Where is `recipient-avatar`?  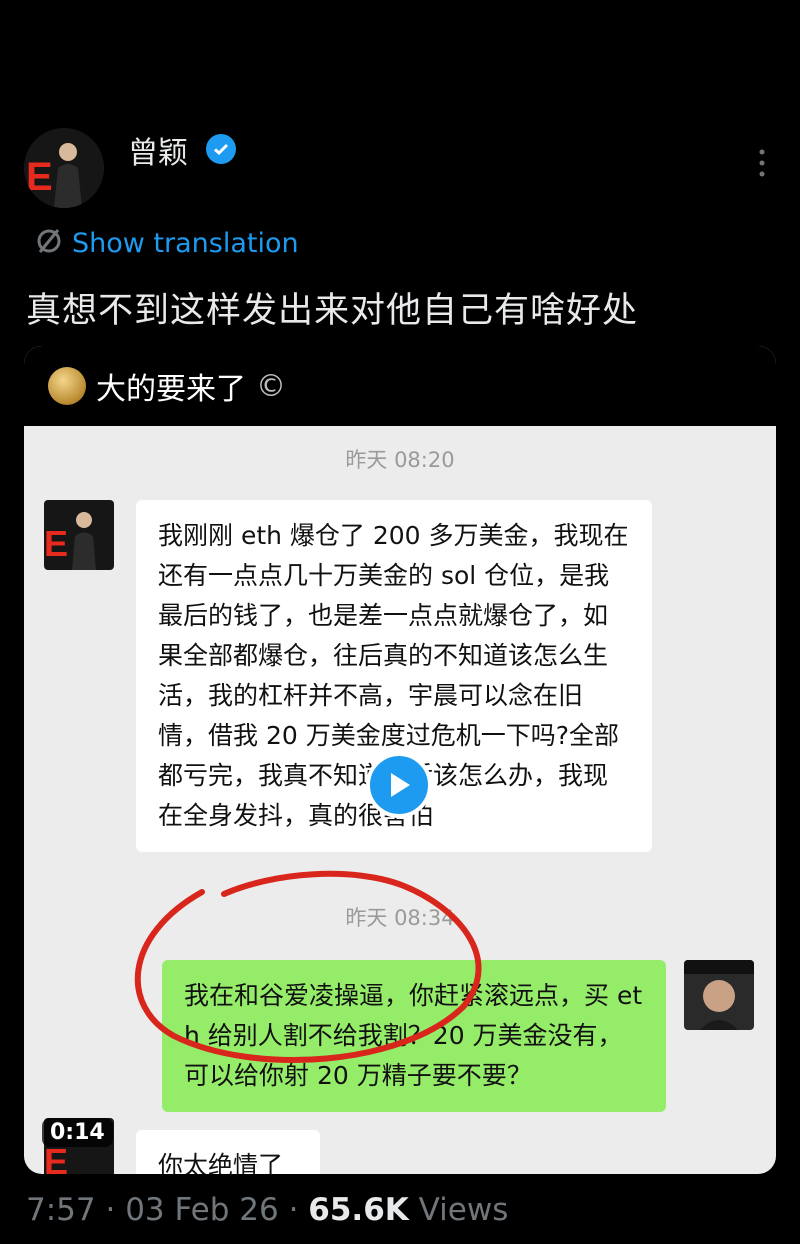
recipient-avatar is located at coordinates (719, 995).